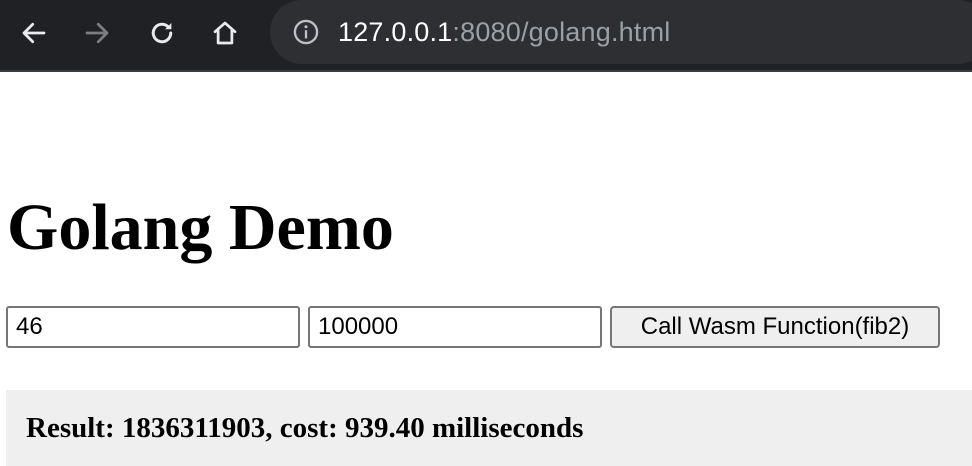 This screenshot has width=972, height=466. I want to click on n-input, so click(153, 327).